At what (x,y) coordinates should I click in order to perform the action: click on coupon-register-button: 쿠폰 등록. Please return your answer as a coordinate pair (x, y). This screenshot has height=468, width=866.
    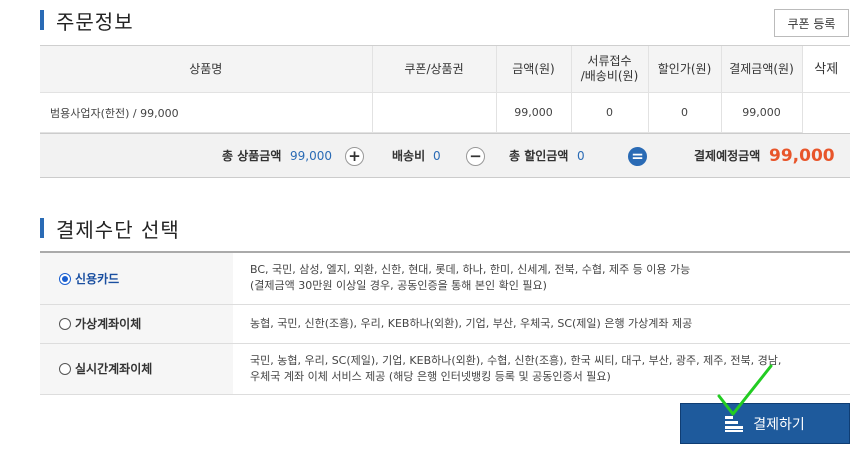
    Looking at the image, I should click on (811, 23).